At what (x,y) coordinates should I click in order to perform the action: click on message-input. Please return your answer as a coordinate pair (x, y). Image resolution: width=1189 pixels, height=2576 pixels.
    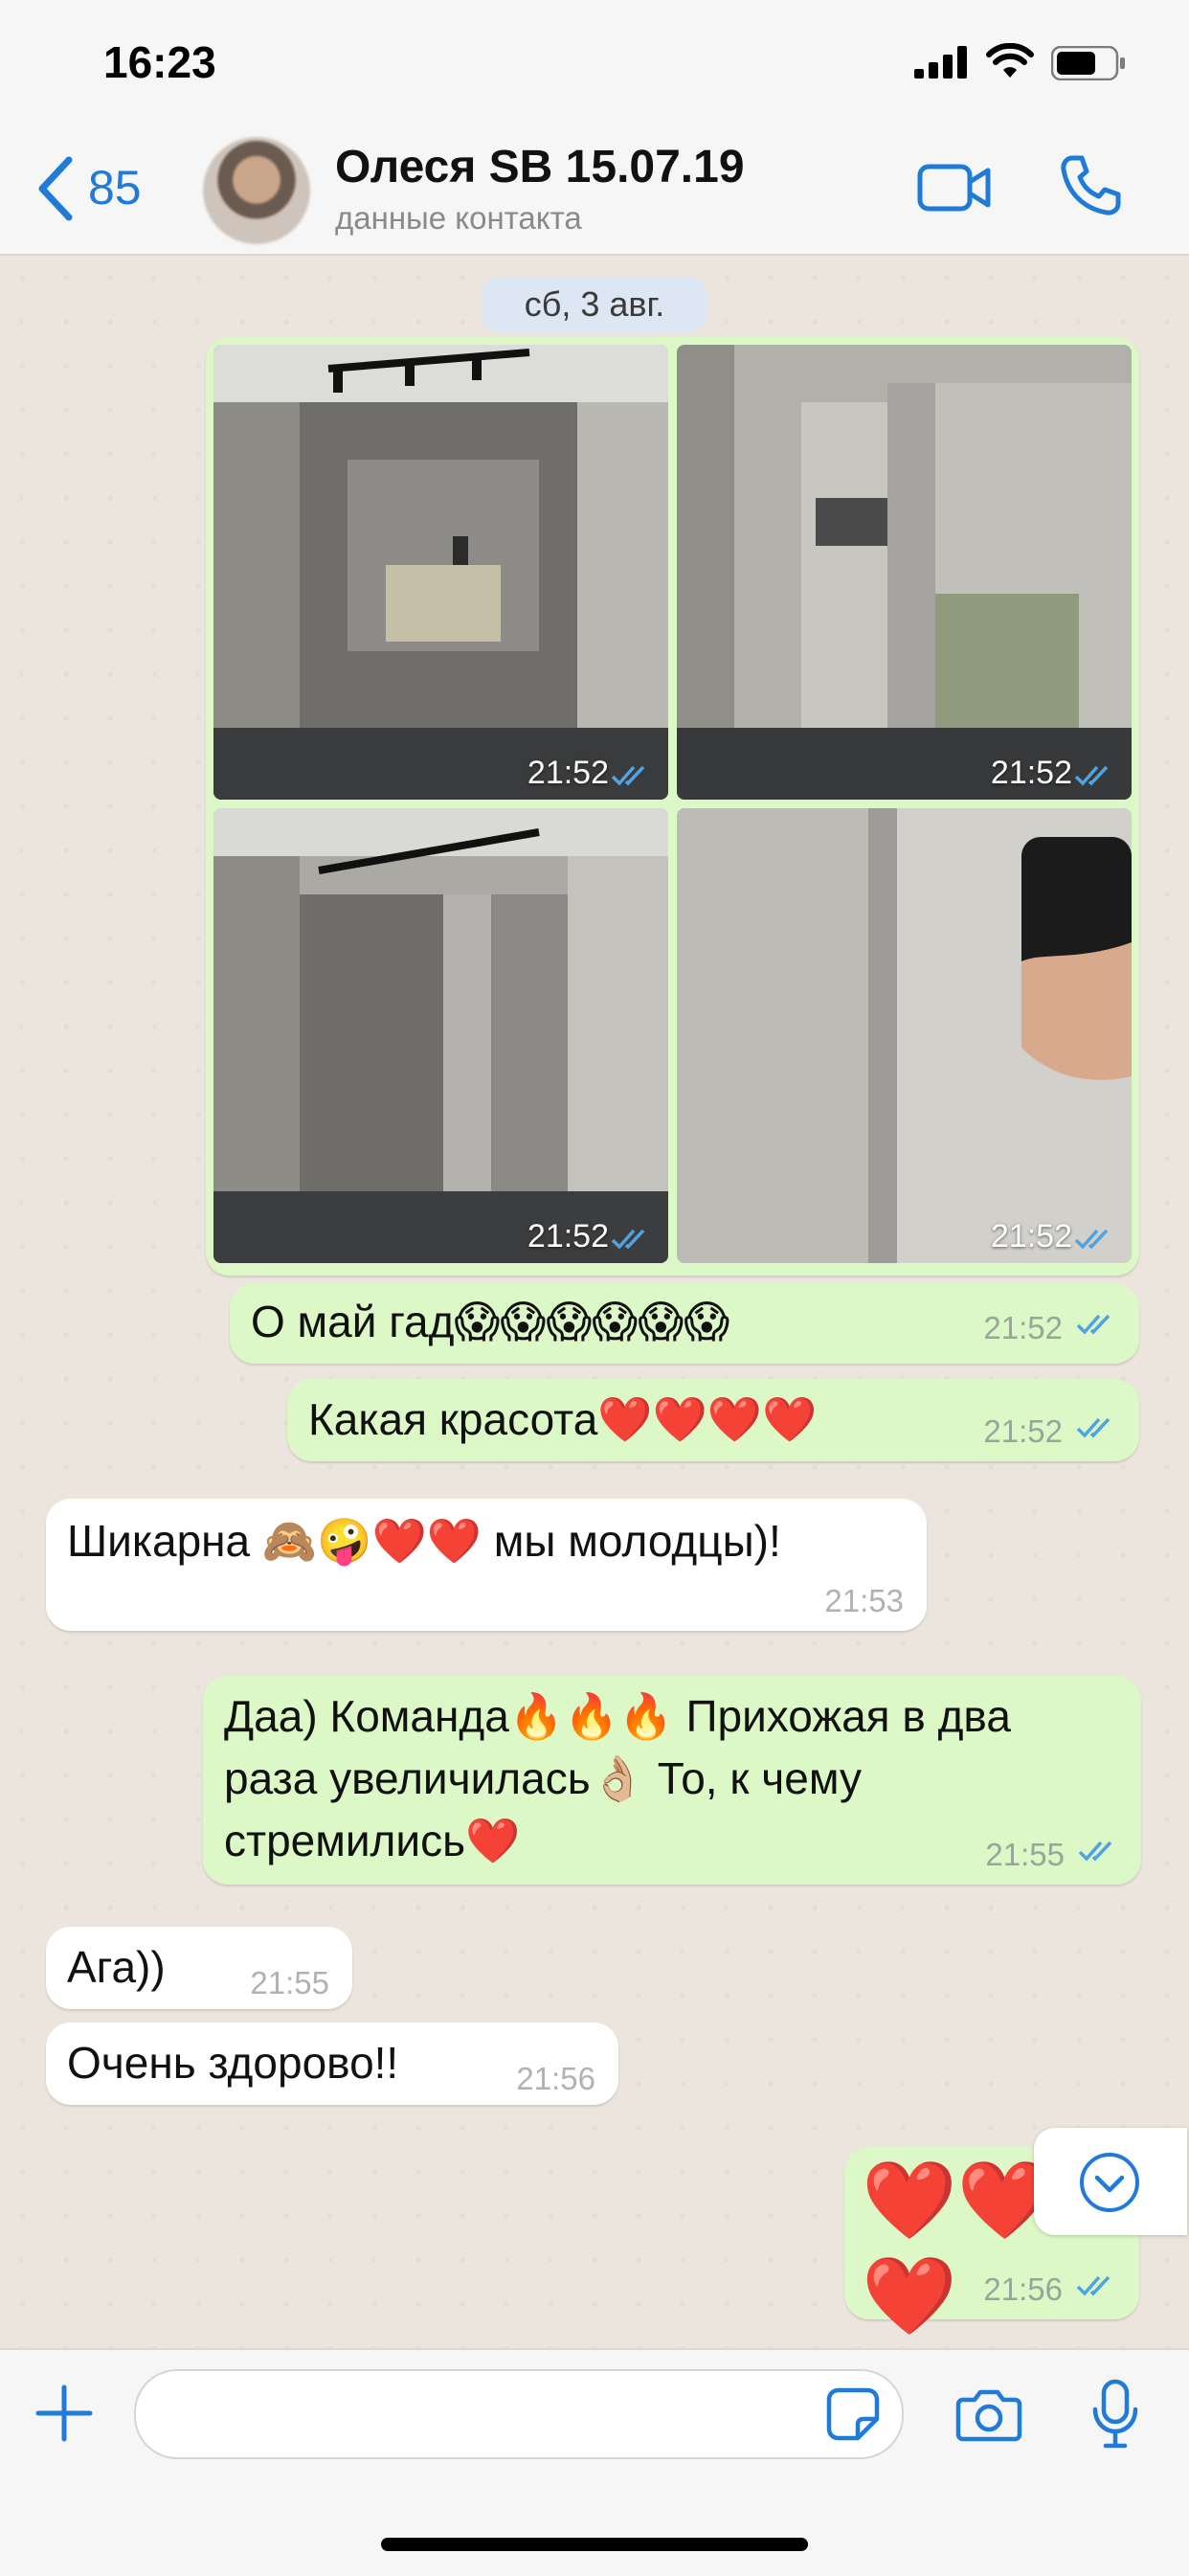
    Looking at the image, I should click on (519, 2414).